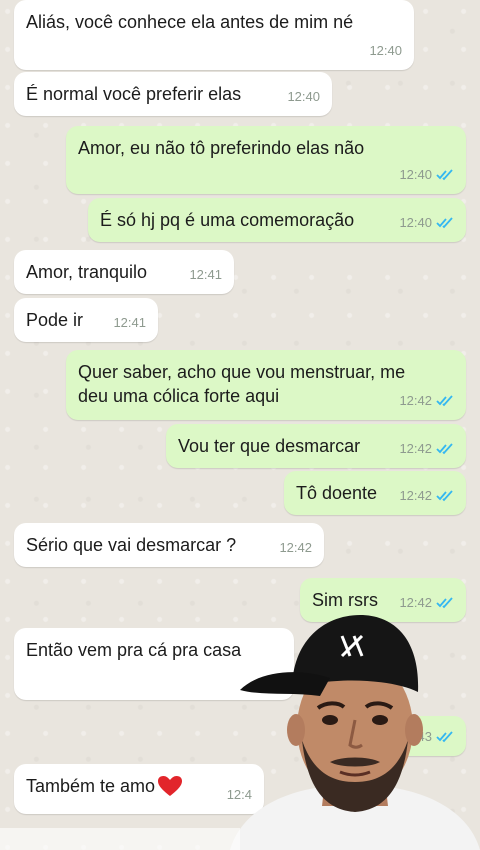  Describe the element at coordinates (134, 94) in the screenshot. I see `message-text: É normal você preferir elas` at that location.